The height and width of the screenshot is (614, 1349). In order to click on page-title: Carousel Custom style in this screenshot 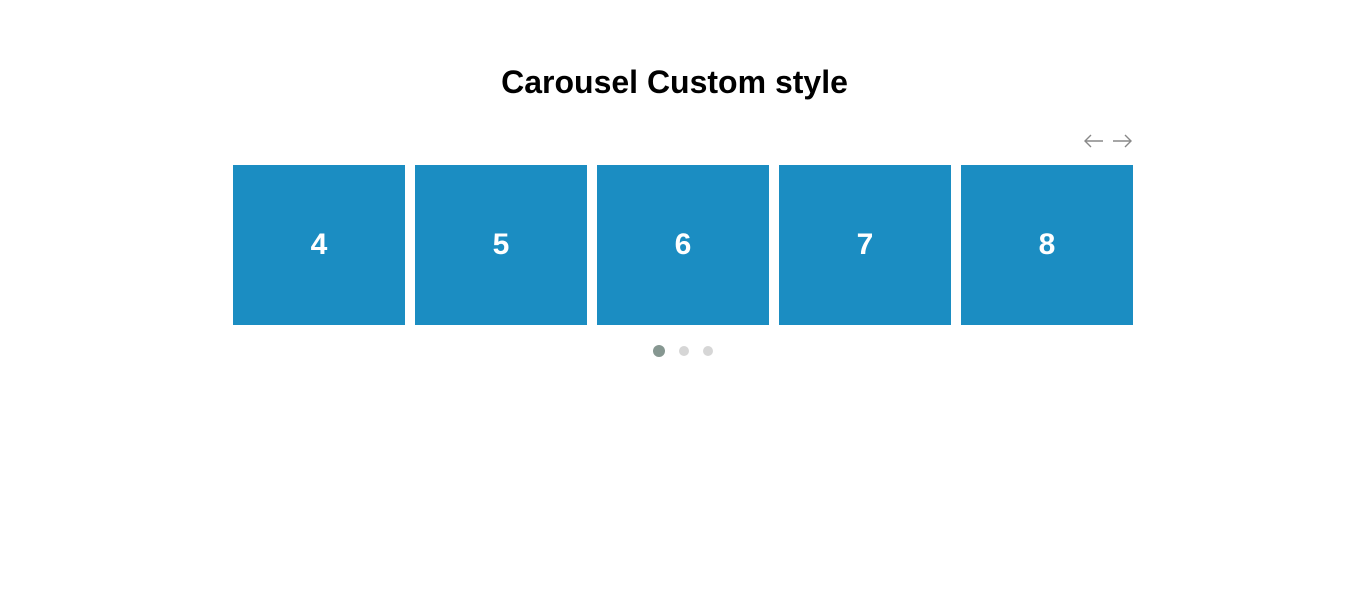, I will do `click(674, 82)`.